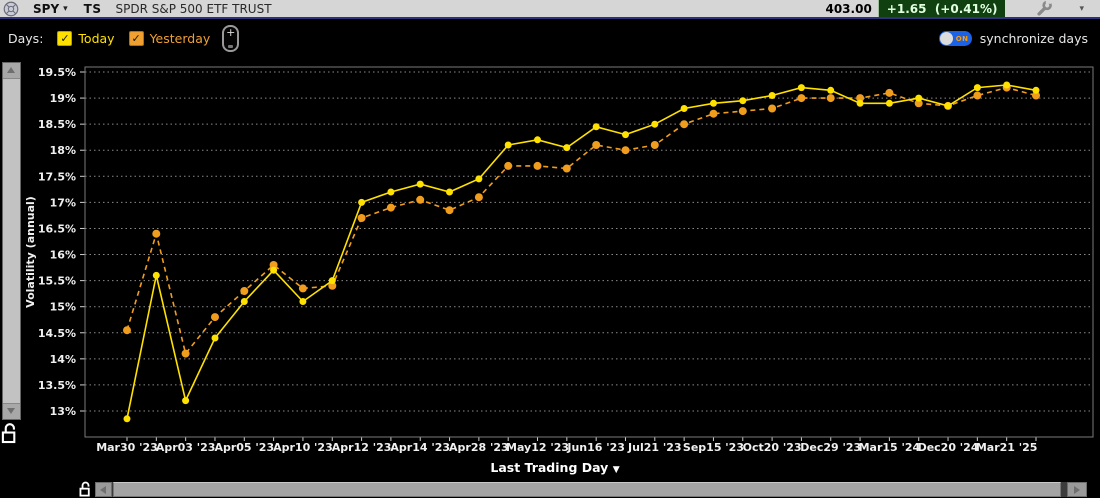  I want to click on y-tick-label: 16%, so click(63, 255).